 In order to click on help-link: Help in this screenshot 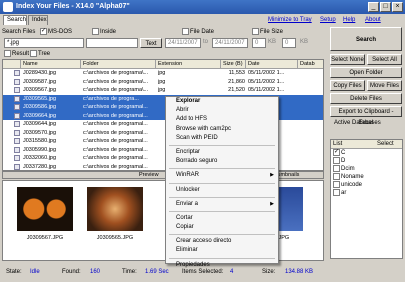, I will do `click(349, 20)`.